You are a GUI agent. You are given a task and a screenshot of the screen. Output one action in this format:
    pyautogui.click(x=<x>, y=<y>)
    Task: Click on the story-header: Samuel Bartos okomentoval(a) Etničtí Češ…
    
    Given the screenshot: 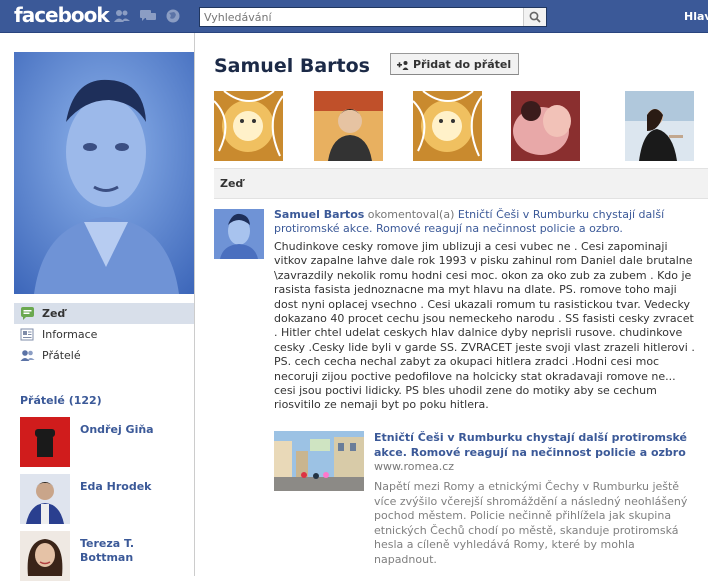 What is the action you would take?
    pyautogui.click(x=486, y=222)
    